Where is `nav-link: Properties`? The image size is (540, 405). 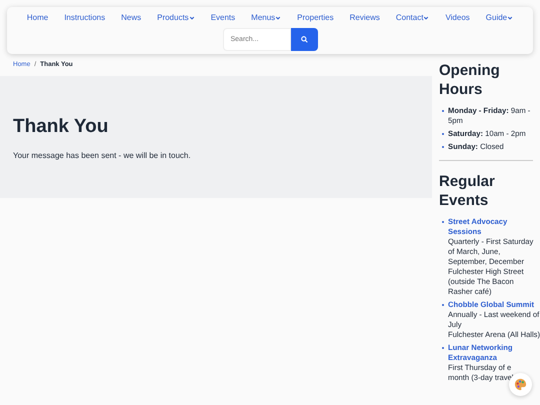 nav-link: Properties is located at coordinates (315, 18).